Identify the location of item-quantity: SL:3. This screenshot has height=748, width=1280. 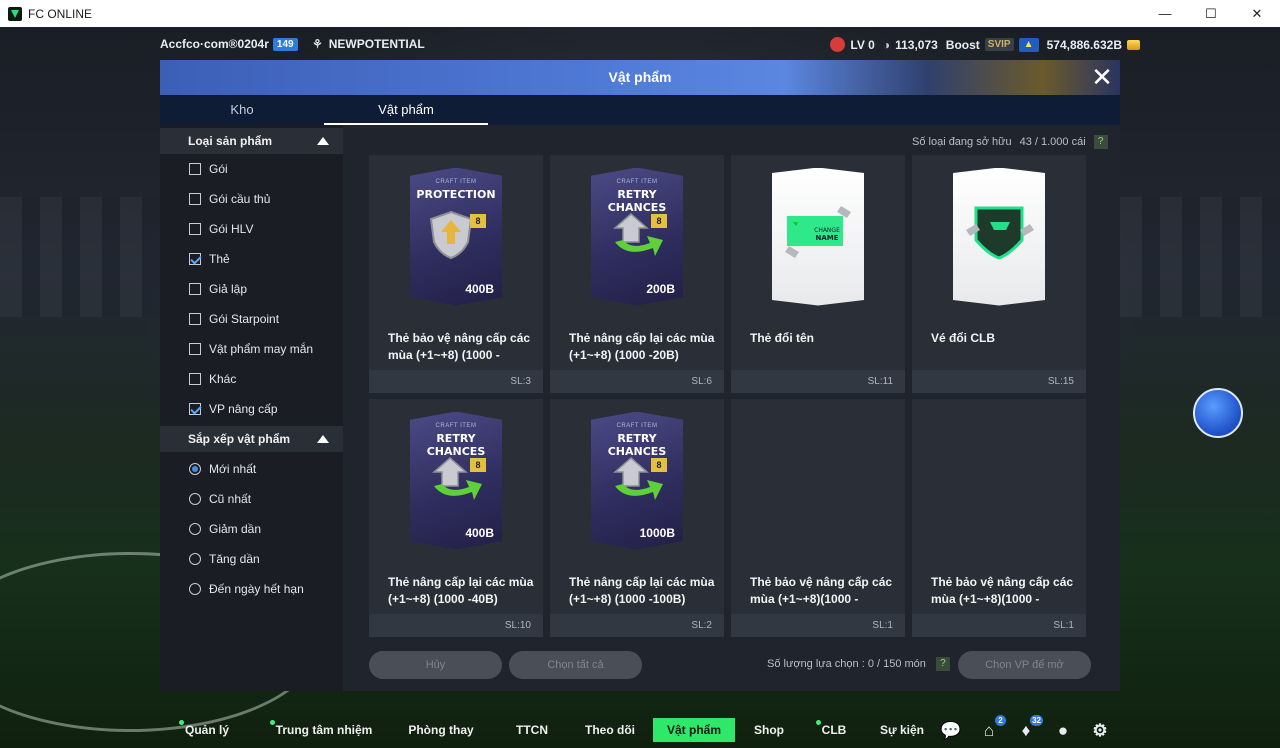
(456, 381).